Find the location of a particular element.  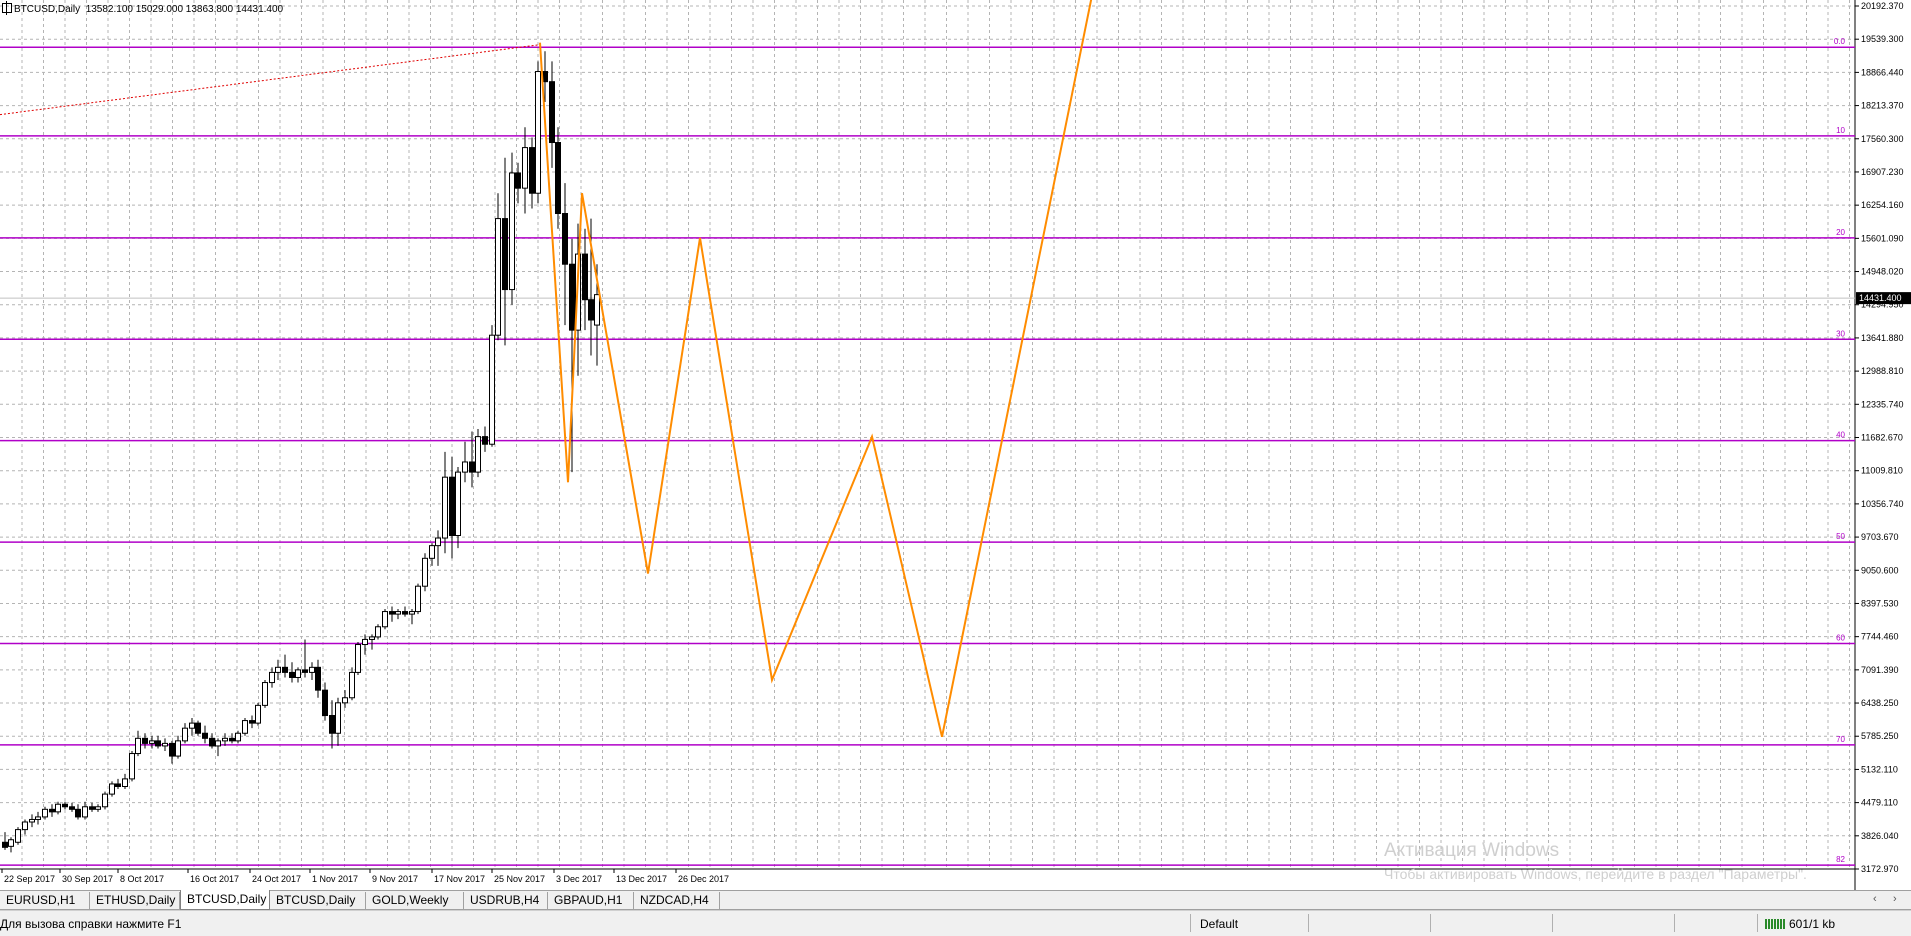

time-axis-label: 17 Nov 2017 is located at coordinates (459, 879).